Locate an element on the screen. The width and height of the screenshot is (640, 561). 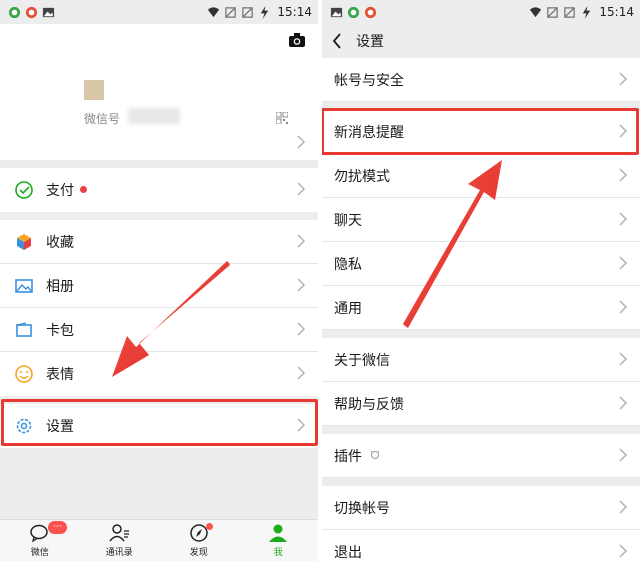
smile-icon is located at coordinates (24, 374).